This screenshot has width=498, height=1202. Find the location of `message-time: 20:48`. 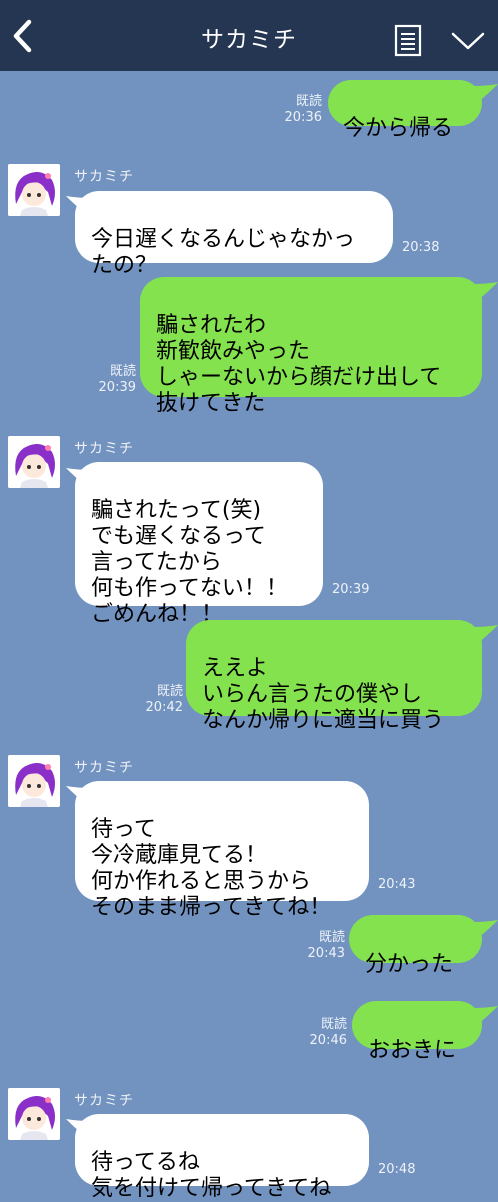

message-time: 20:48 is located at coordinates (397, 1169).